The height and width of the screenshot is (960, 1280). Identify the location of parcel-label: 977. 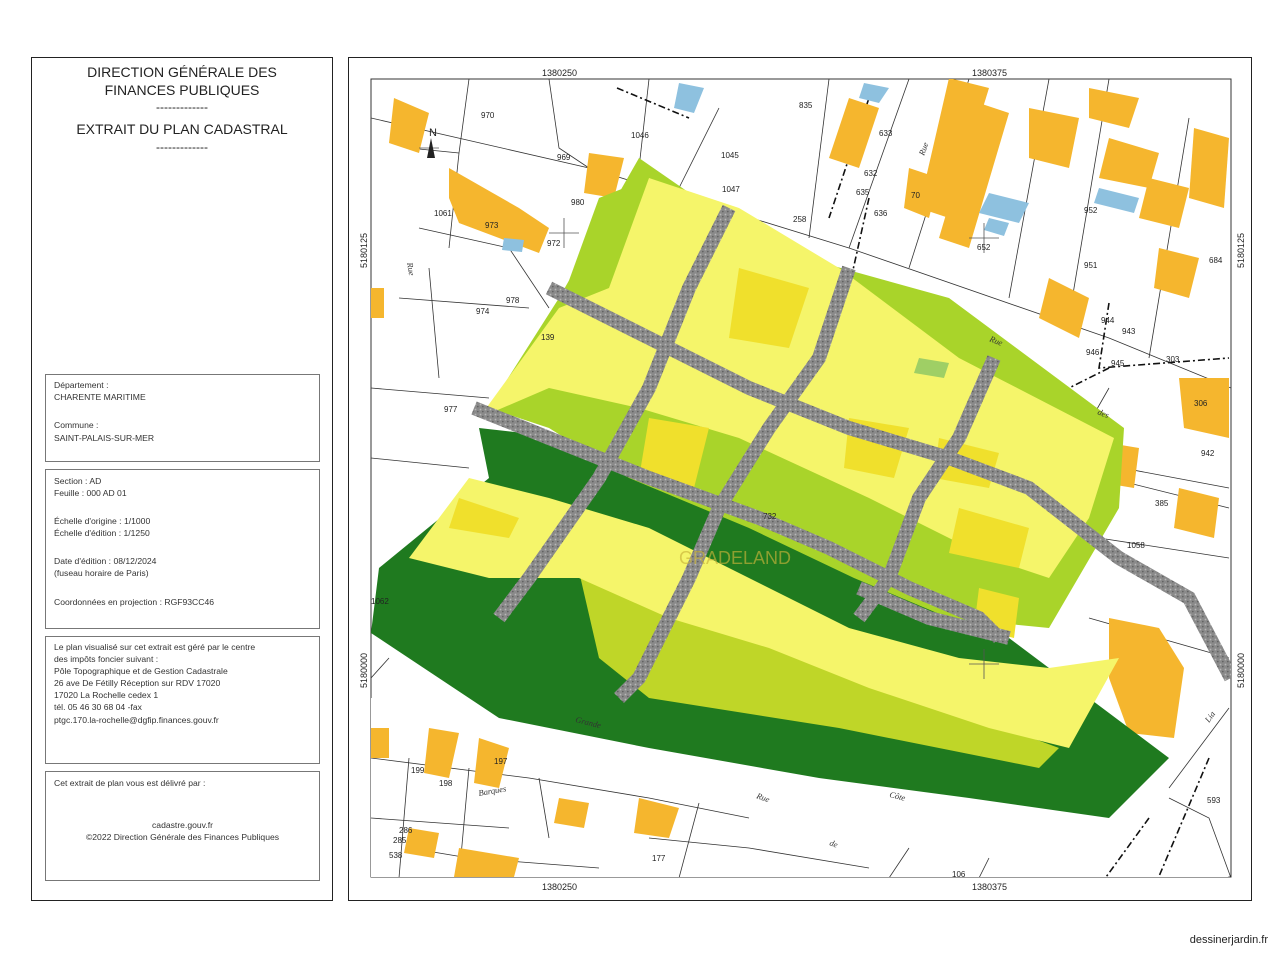
(451, 409).